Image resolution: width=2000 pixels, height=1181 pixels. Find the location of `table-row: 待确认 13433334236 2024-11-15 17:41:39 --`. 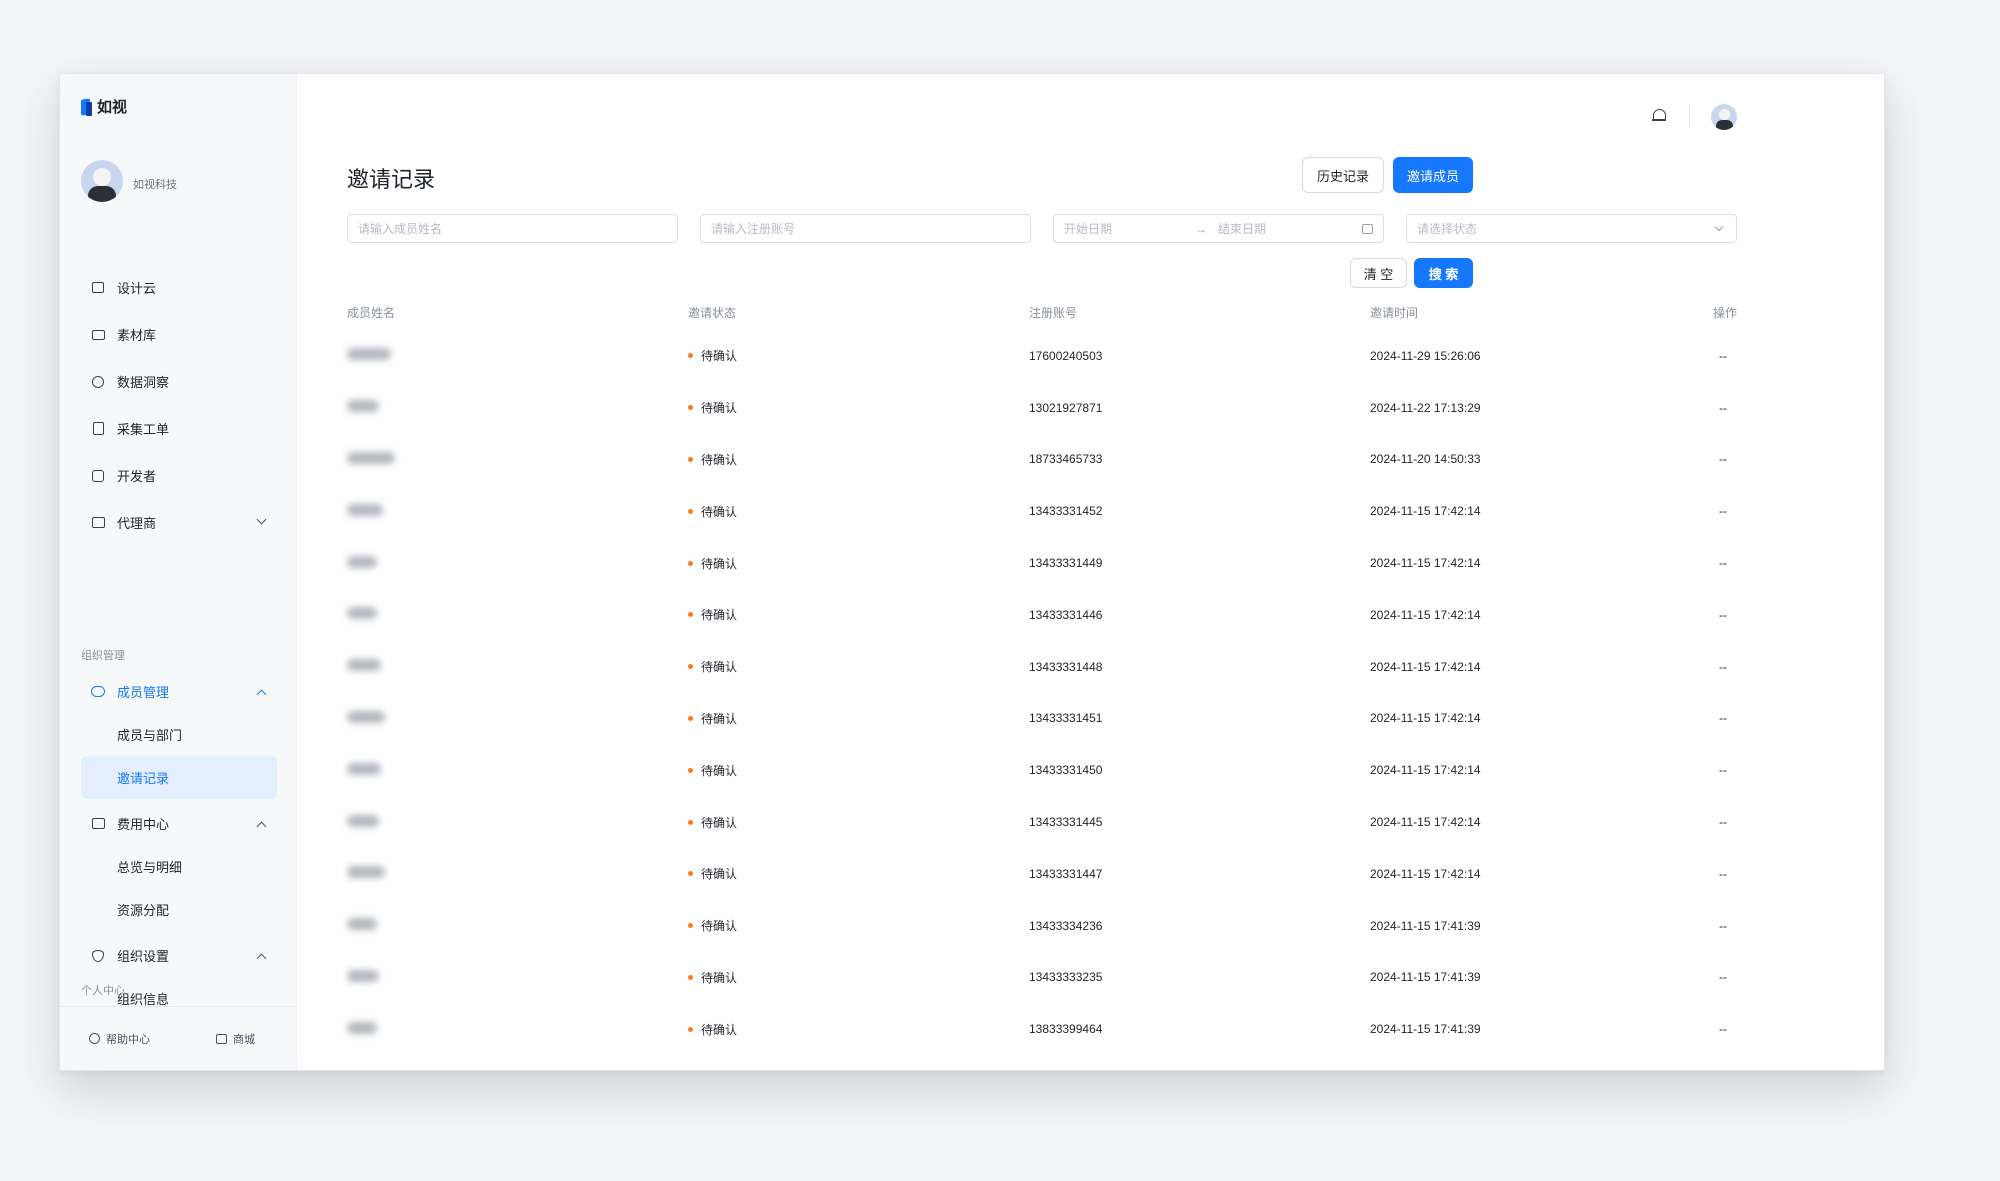

table-row: 待确认 13433334236 2024-11-15 17:41:39 -- is located at coordinates (1042, 926).